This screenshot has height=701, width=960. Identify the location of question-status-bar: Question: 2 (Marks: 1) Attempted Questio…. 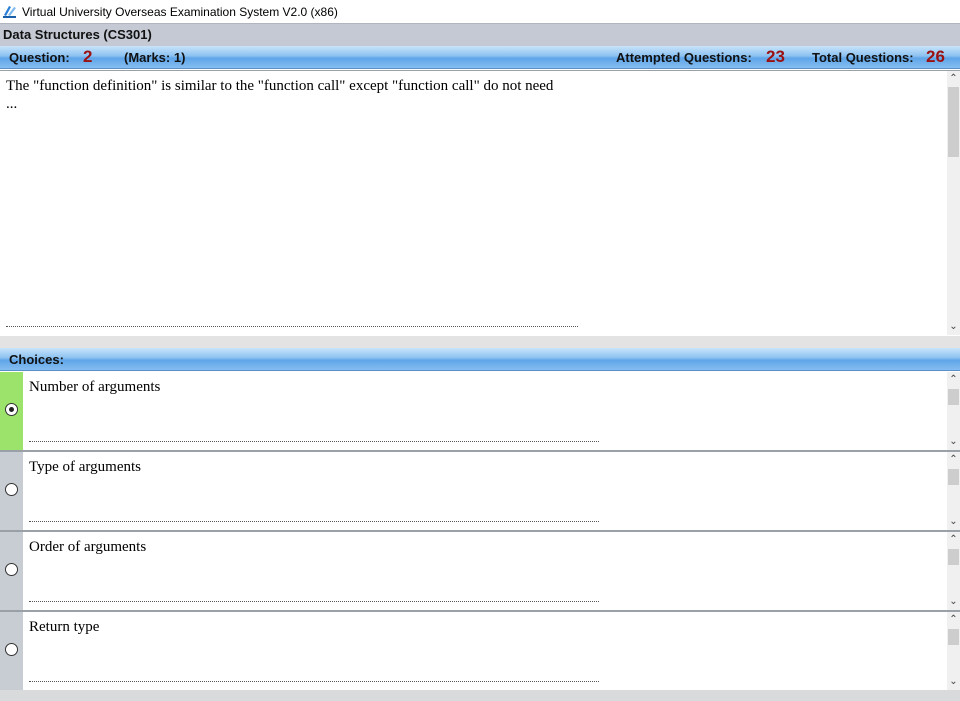
(480, 57).